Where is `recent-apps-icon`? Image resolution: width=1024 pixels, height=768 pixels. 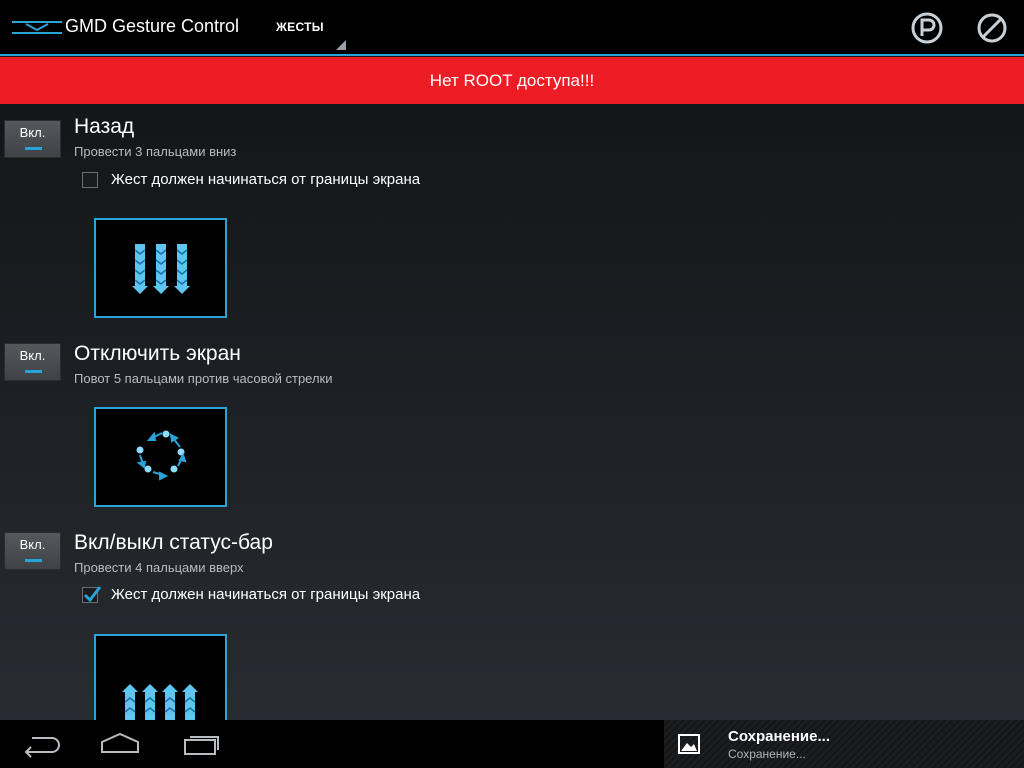 recent-apps-icon is located at coordinates (201, 745).